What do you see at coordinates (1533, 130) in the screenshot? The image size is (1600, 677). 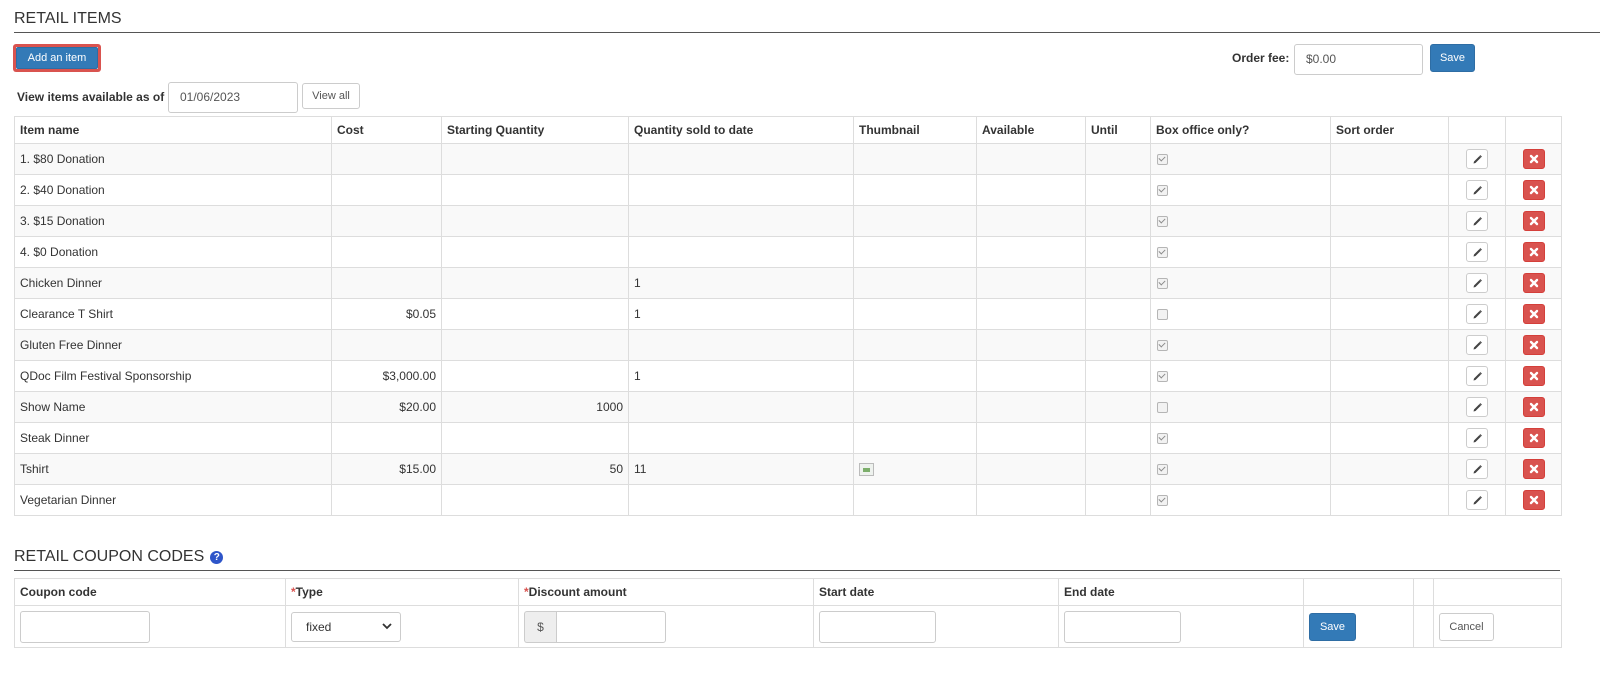 I see `col-delete` at bounding box center [1533, 130].